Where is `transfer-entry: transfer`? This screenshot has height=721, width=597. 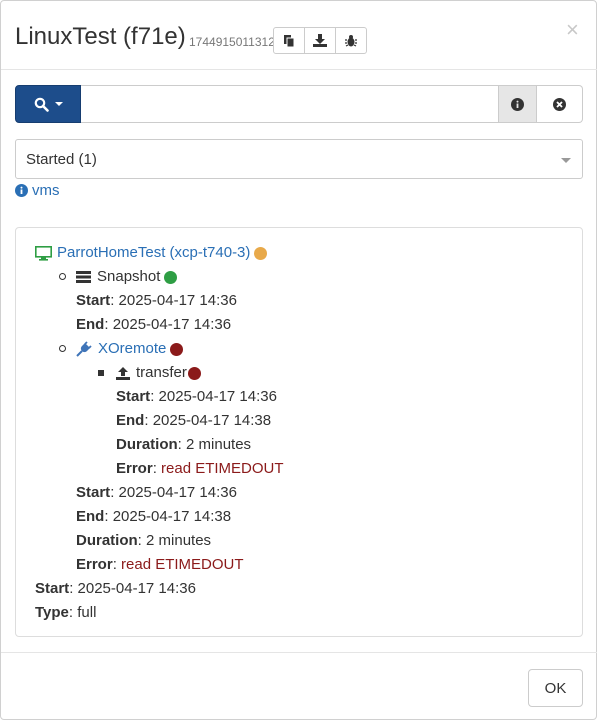
transfer-entry: transfer is located at coordinates (158, 373).